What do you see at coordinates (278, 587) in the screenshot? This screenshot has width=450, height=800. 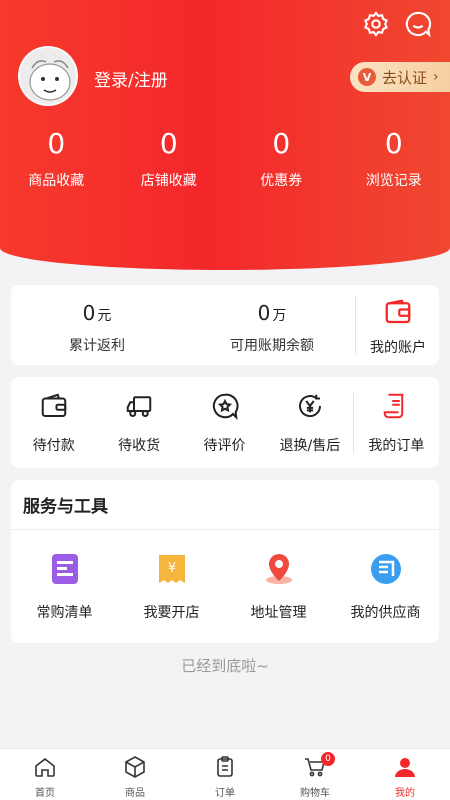 I see `service-address: 地址管理` at bounding box center [278, 587].